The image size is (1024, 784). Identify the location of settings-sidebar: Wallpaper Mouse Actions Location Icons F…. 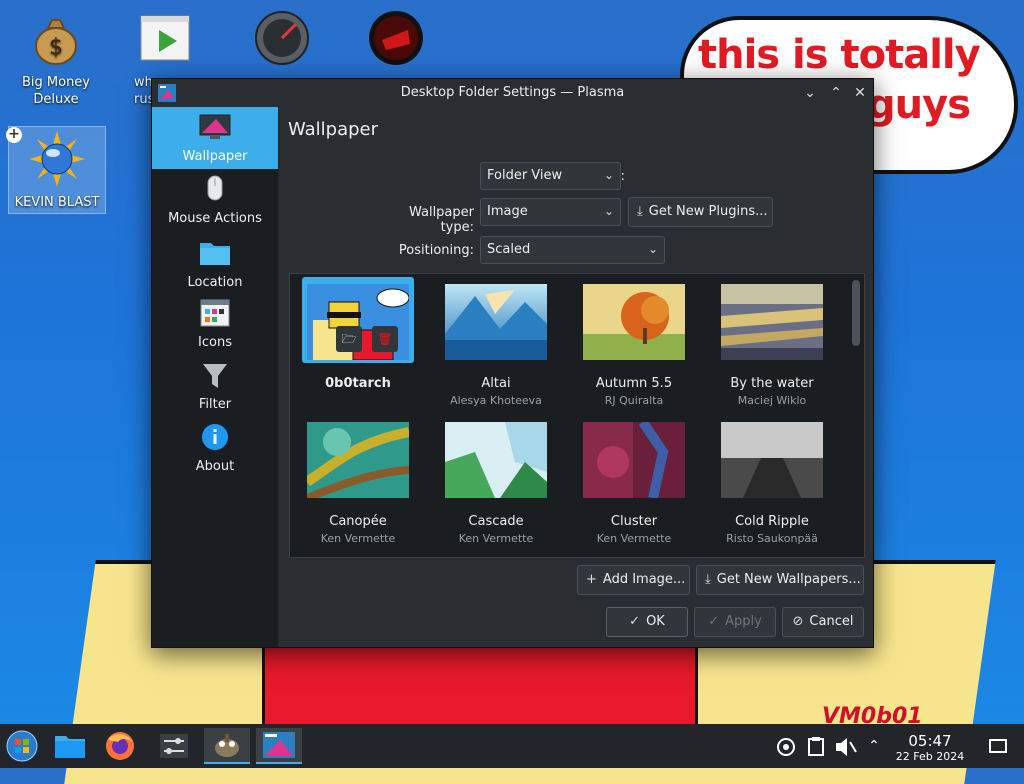
(215, 377).